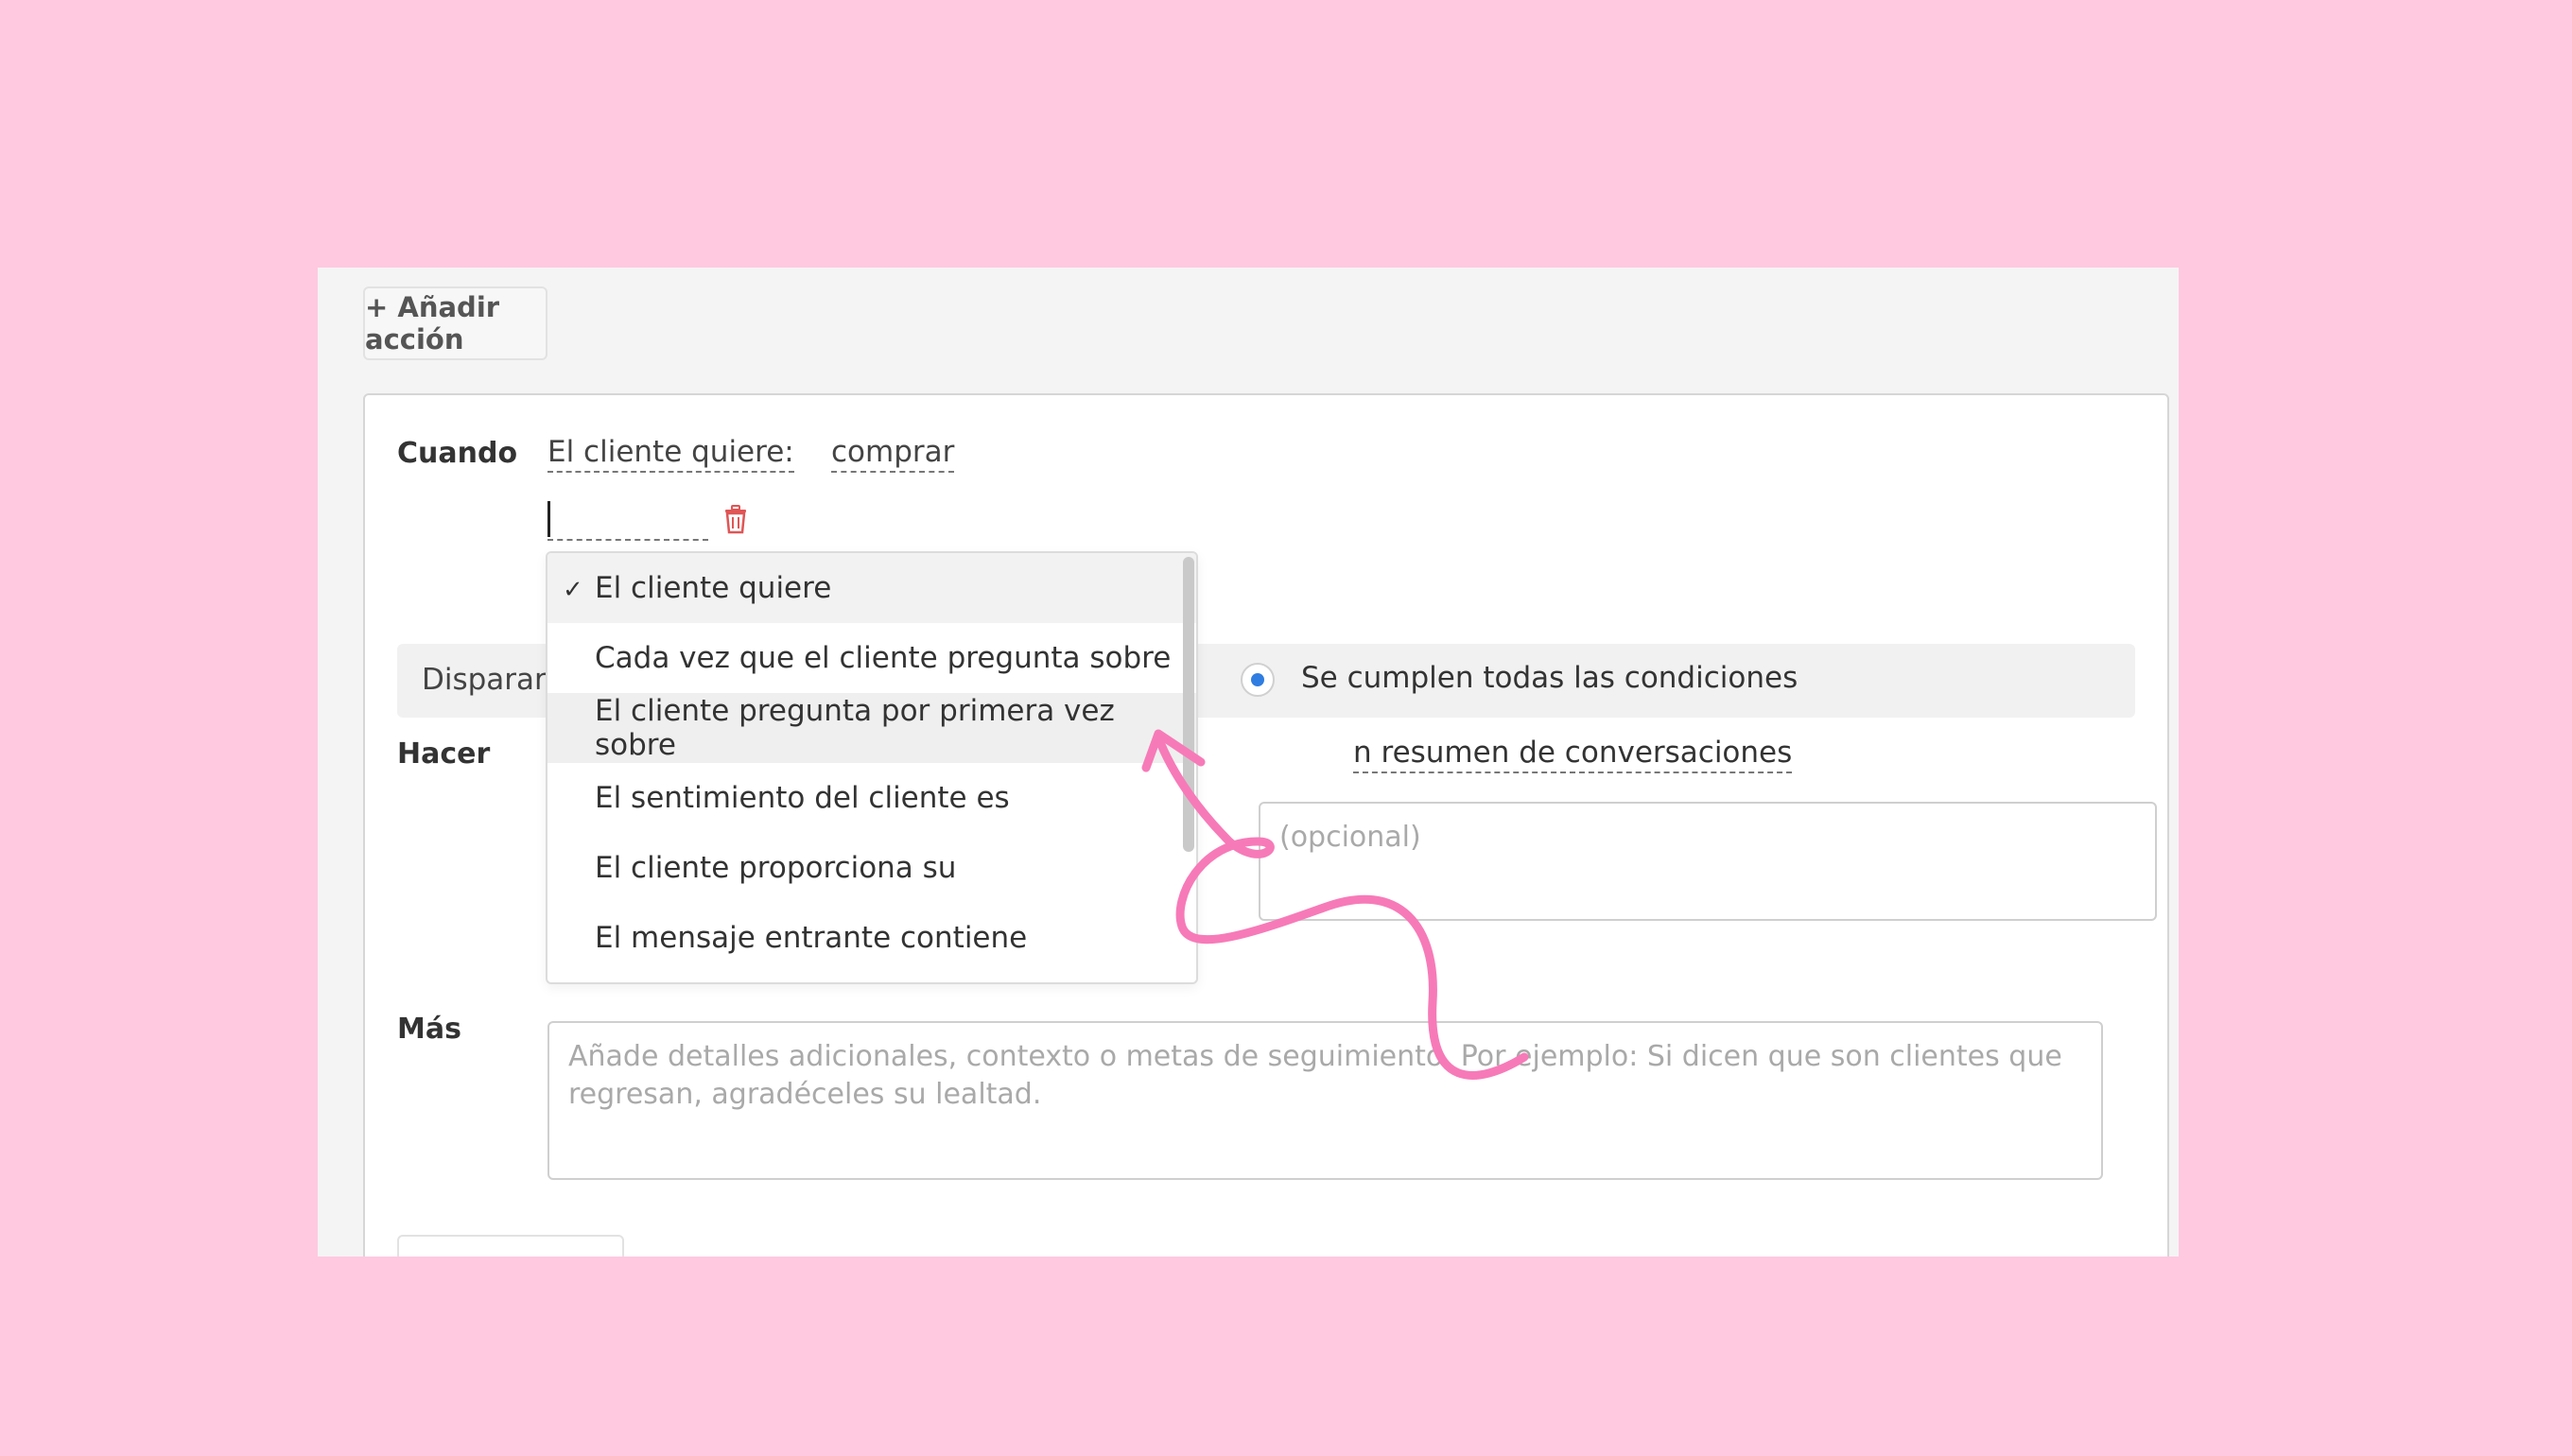 The image size is (2572, 1456). What do you see at coordinates (1549, 678) in the screenshot?
I see `all-conditions-label: Se cumplen todas las condiciones` at bounding box center [1549, 678].